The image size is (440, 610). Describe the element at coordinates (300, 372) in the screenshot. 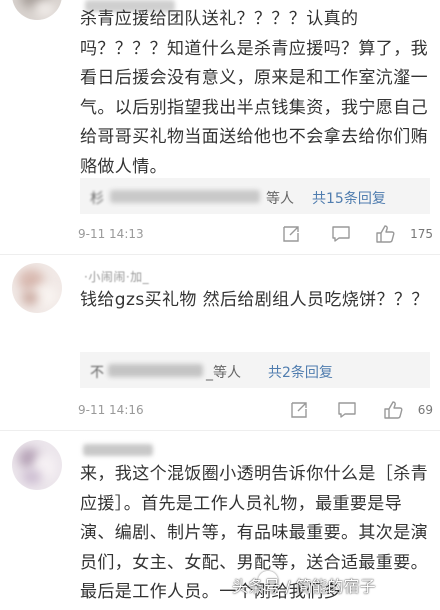

I see `reply-count: 共2条回复` at that location.